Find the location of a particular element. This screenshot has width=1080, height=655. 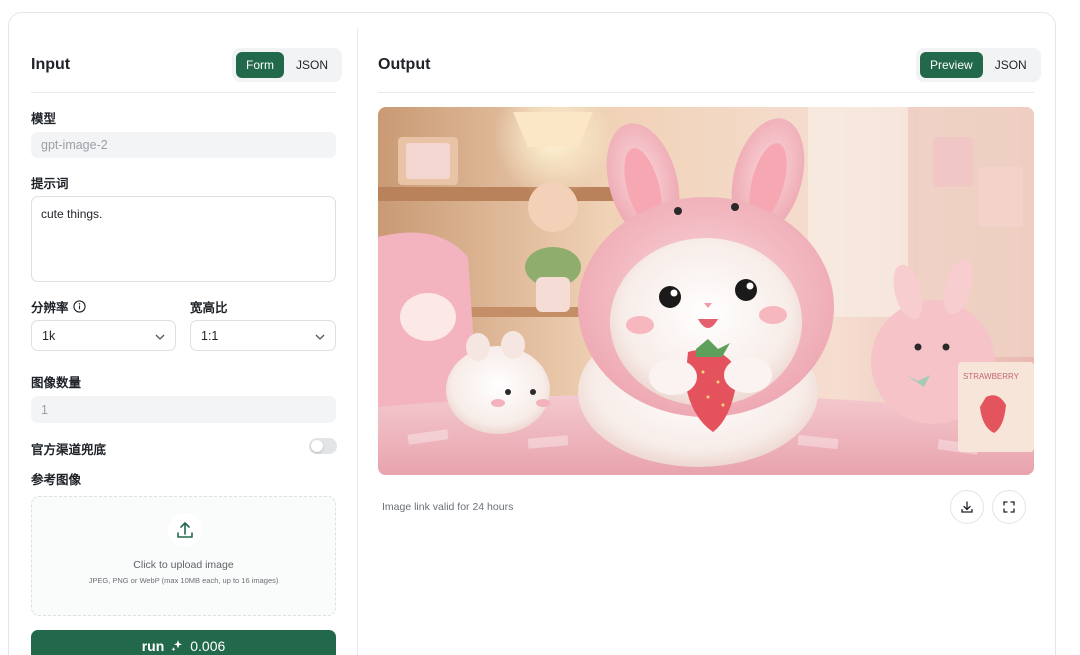

run-label: run is located at coordinates (153, 646).